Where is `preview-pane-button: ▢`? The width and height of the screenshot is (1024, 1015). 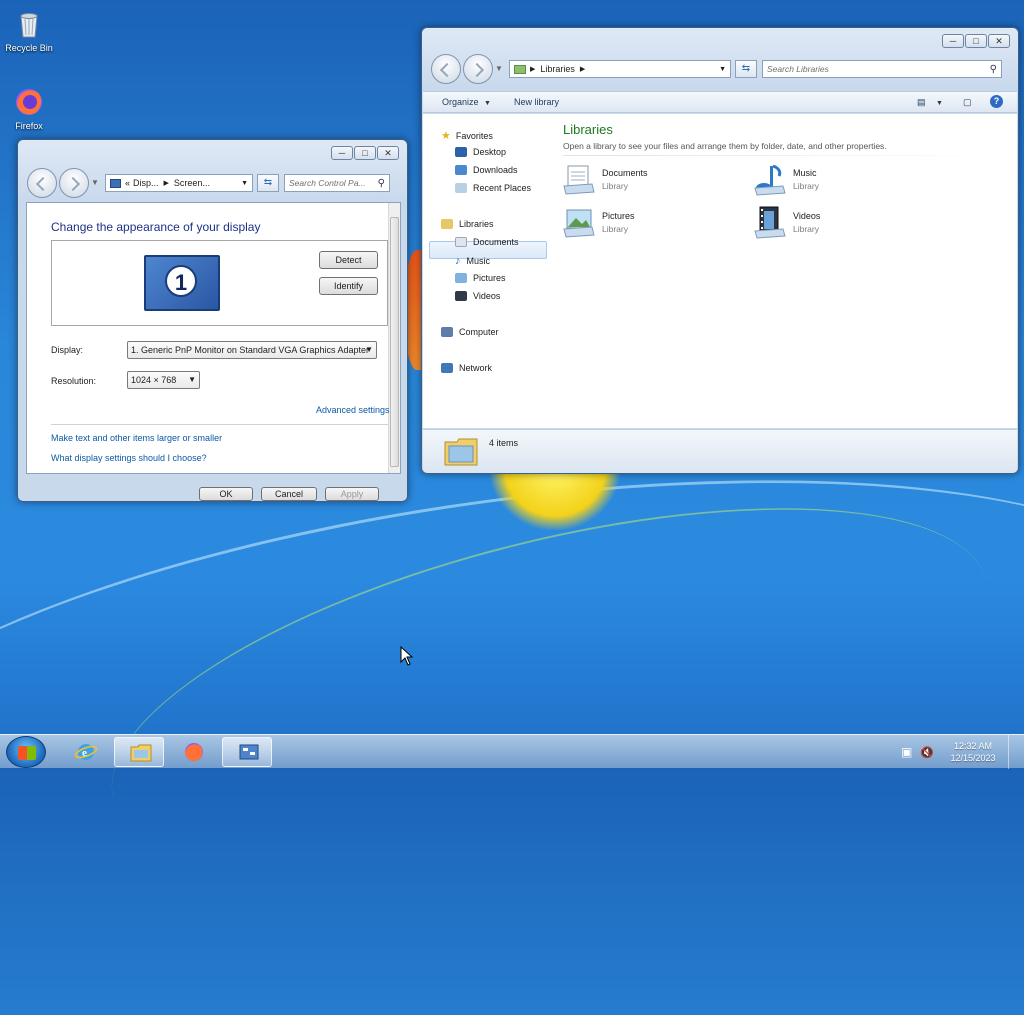
preview-pane-button: ▢ is located at coordinates (967, 102).